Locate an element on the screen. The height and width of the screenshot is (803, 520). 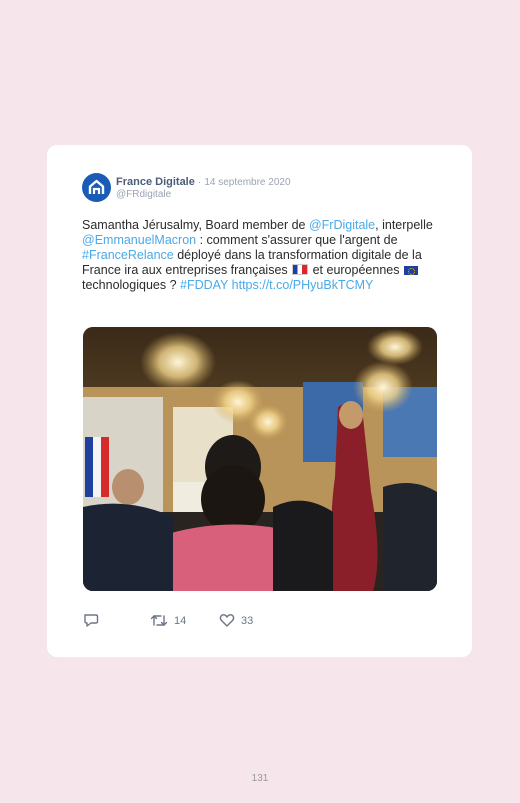
author-name: France Digitale is located at coordinates (155, 182).